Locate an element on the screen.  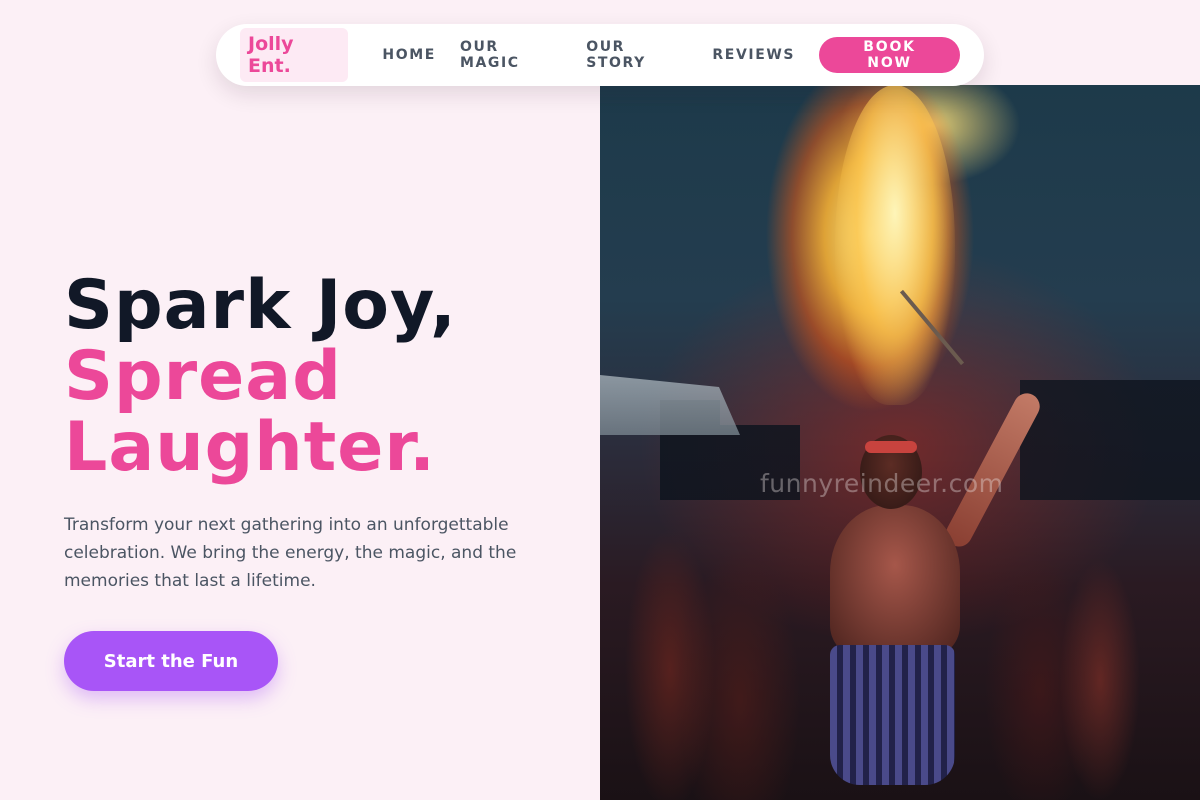
performer-shorts is located at coordinates (892, 715).